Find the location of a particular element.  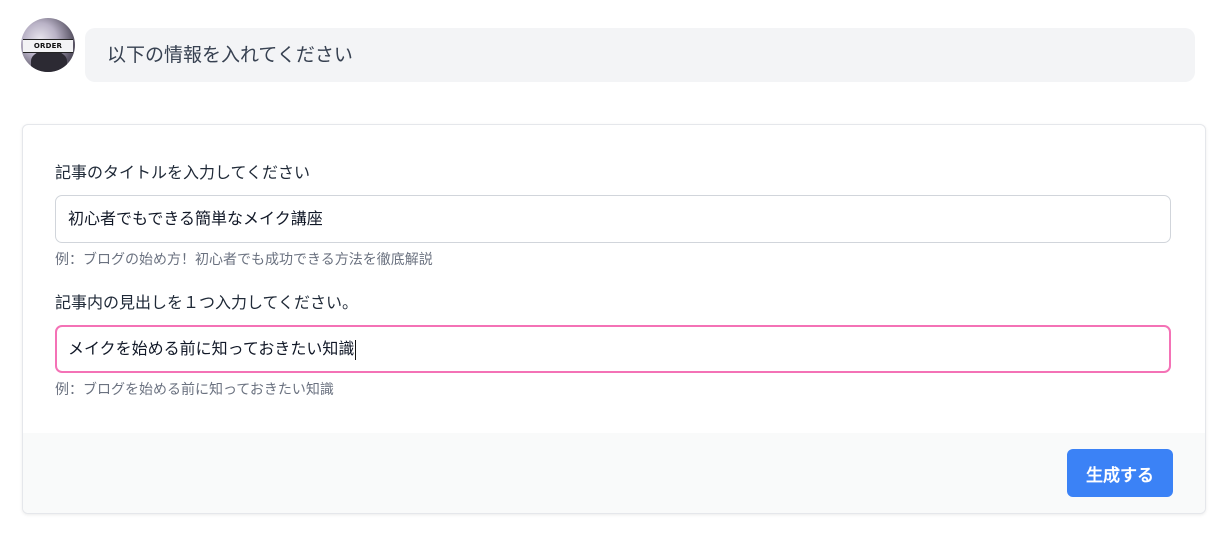

chat-message-text: 以下の情報を入れてください is located at coordinates (230, 55).